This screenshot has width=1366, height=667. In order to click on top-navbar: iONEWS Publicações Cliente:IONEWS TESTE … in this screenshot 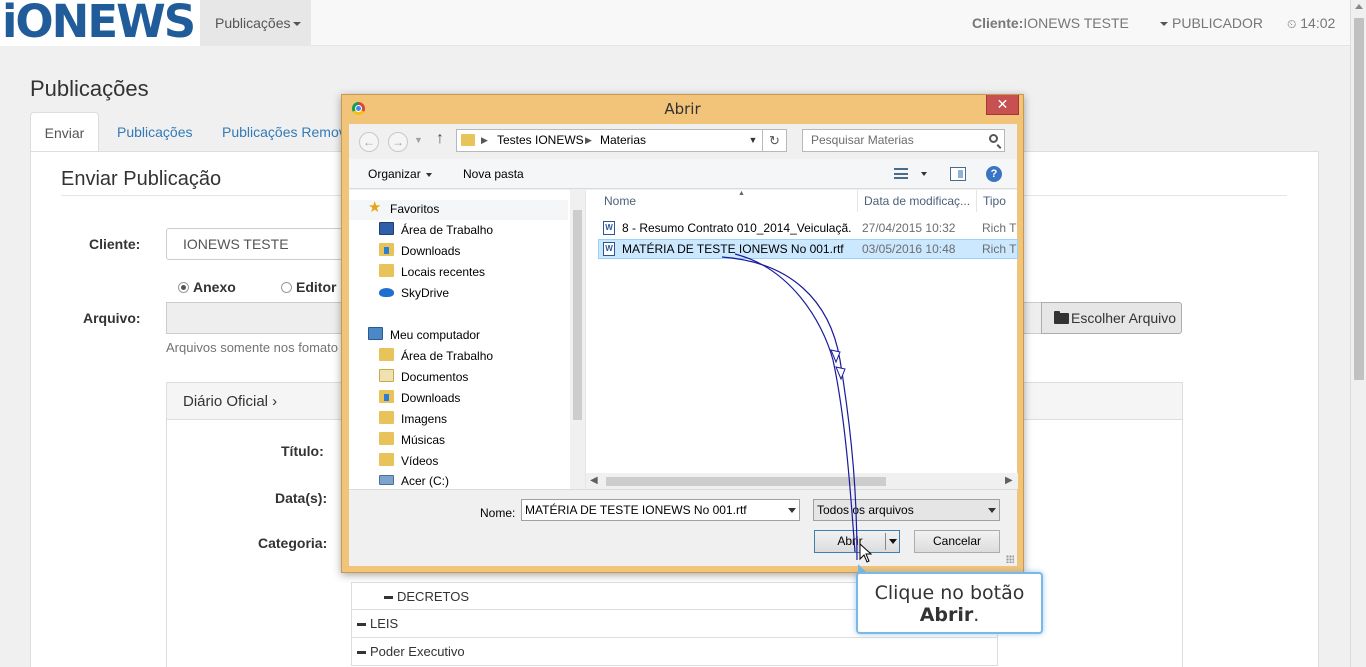, I will do `click(675, 24)`.